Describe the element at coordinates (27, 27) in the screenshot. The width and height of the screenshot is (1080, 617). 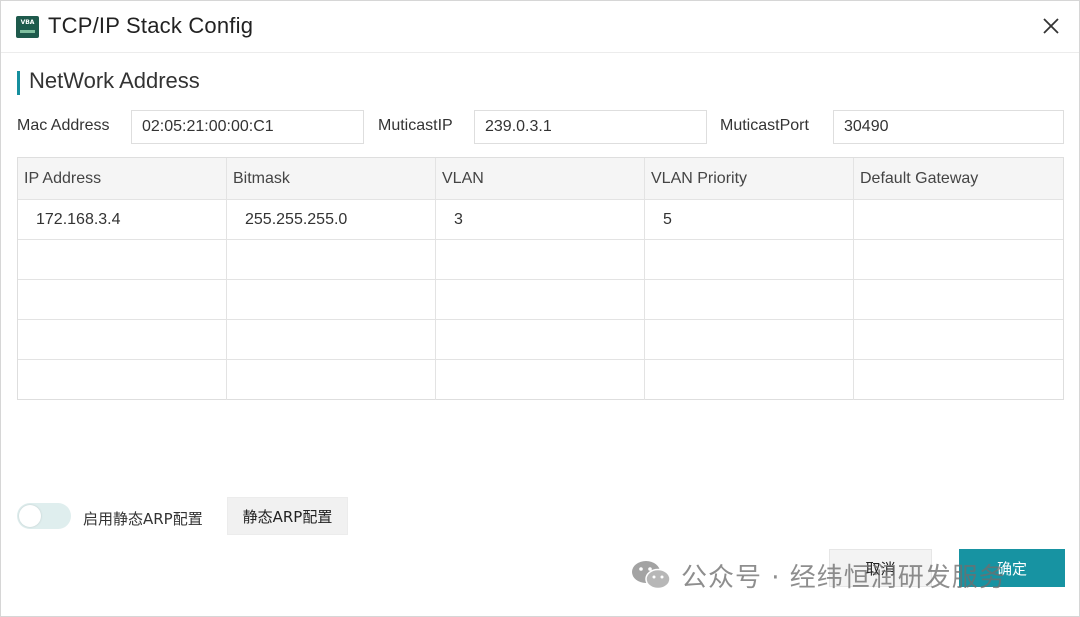
I see `app-icon: VBA` at that location.